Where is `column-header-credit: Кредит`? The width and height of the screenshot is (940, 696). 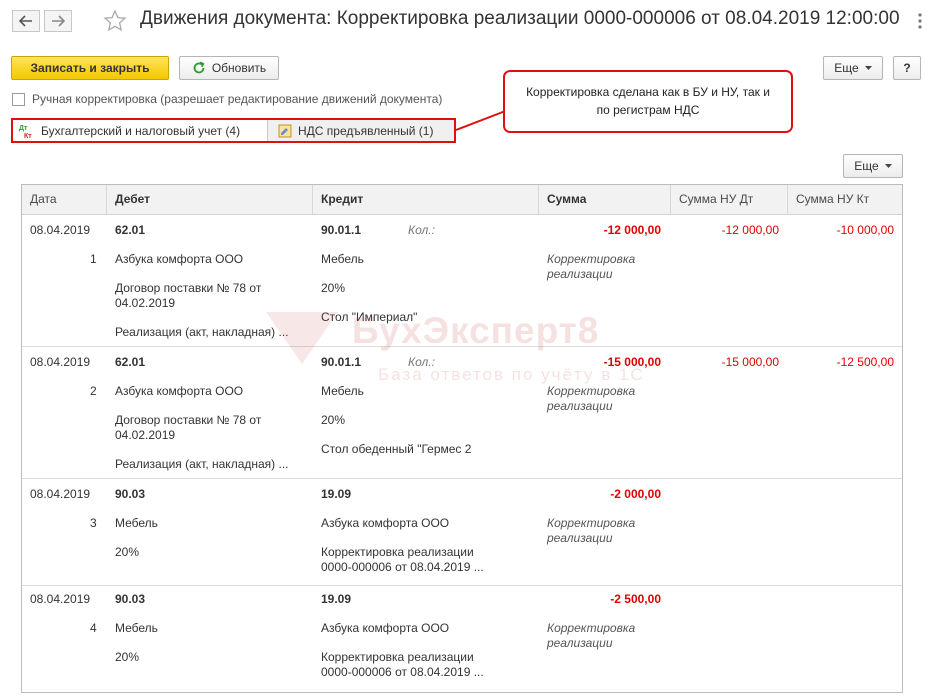 column-header-credit: Кредит is located at coordinates (426, 199).